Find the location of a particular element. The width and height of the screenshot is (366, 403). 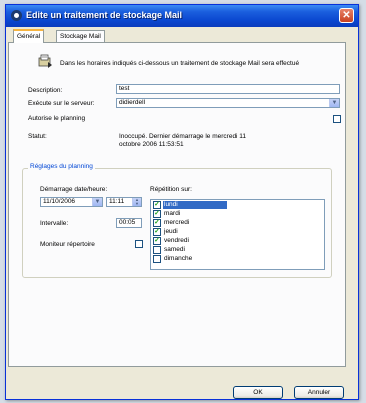

tab-general: Général is located at coordinates (29, 36).